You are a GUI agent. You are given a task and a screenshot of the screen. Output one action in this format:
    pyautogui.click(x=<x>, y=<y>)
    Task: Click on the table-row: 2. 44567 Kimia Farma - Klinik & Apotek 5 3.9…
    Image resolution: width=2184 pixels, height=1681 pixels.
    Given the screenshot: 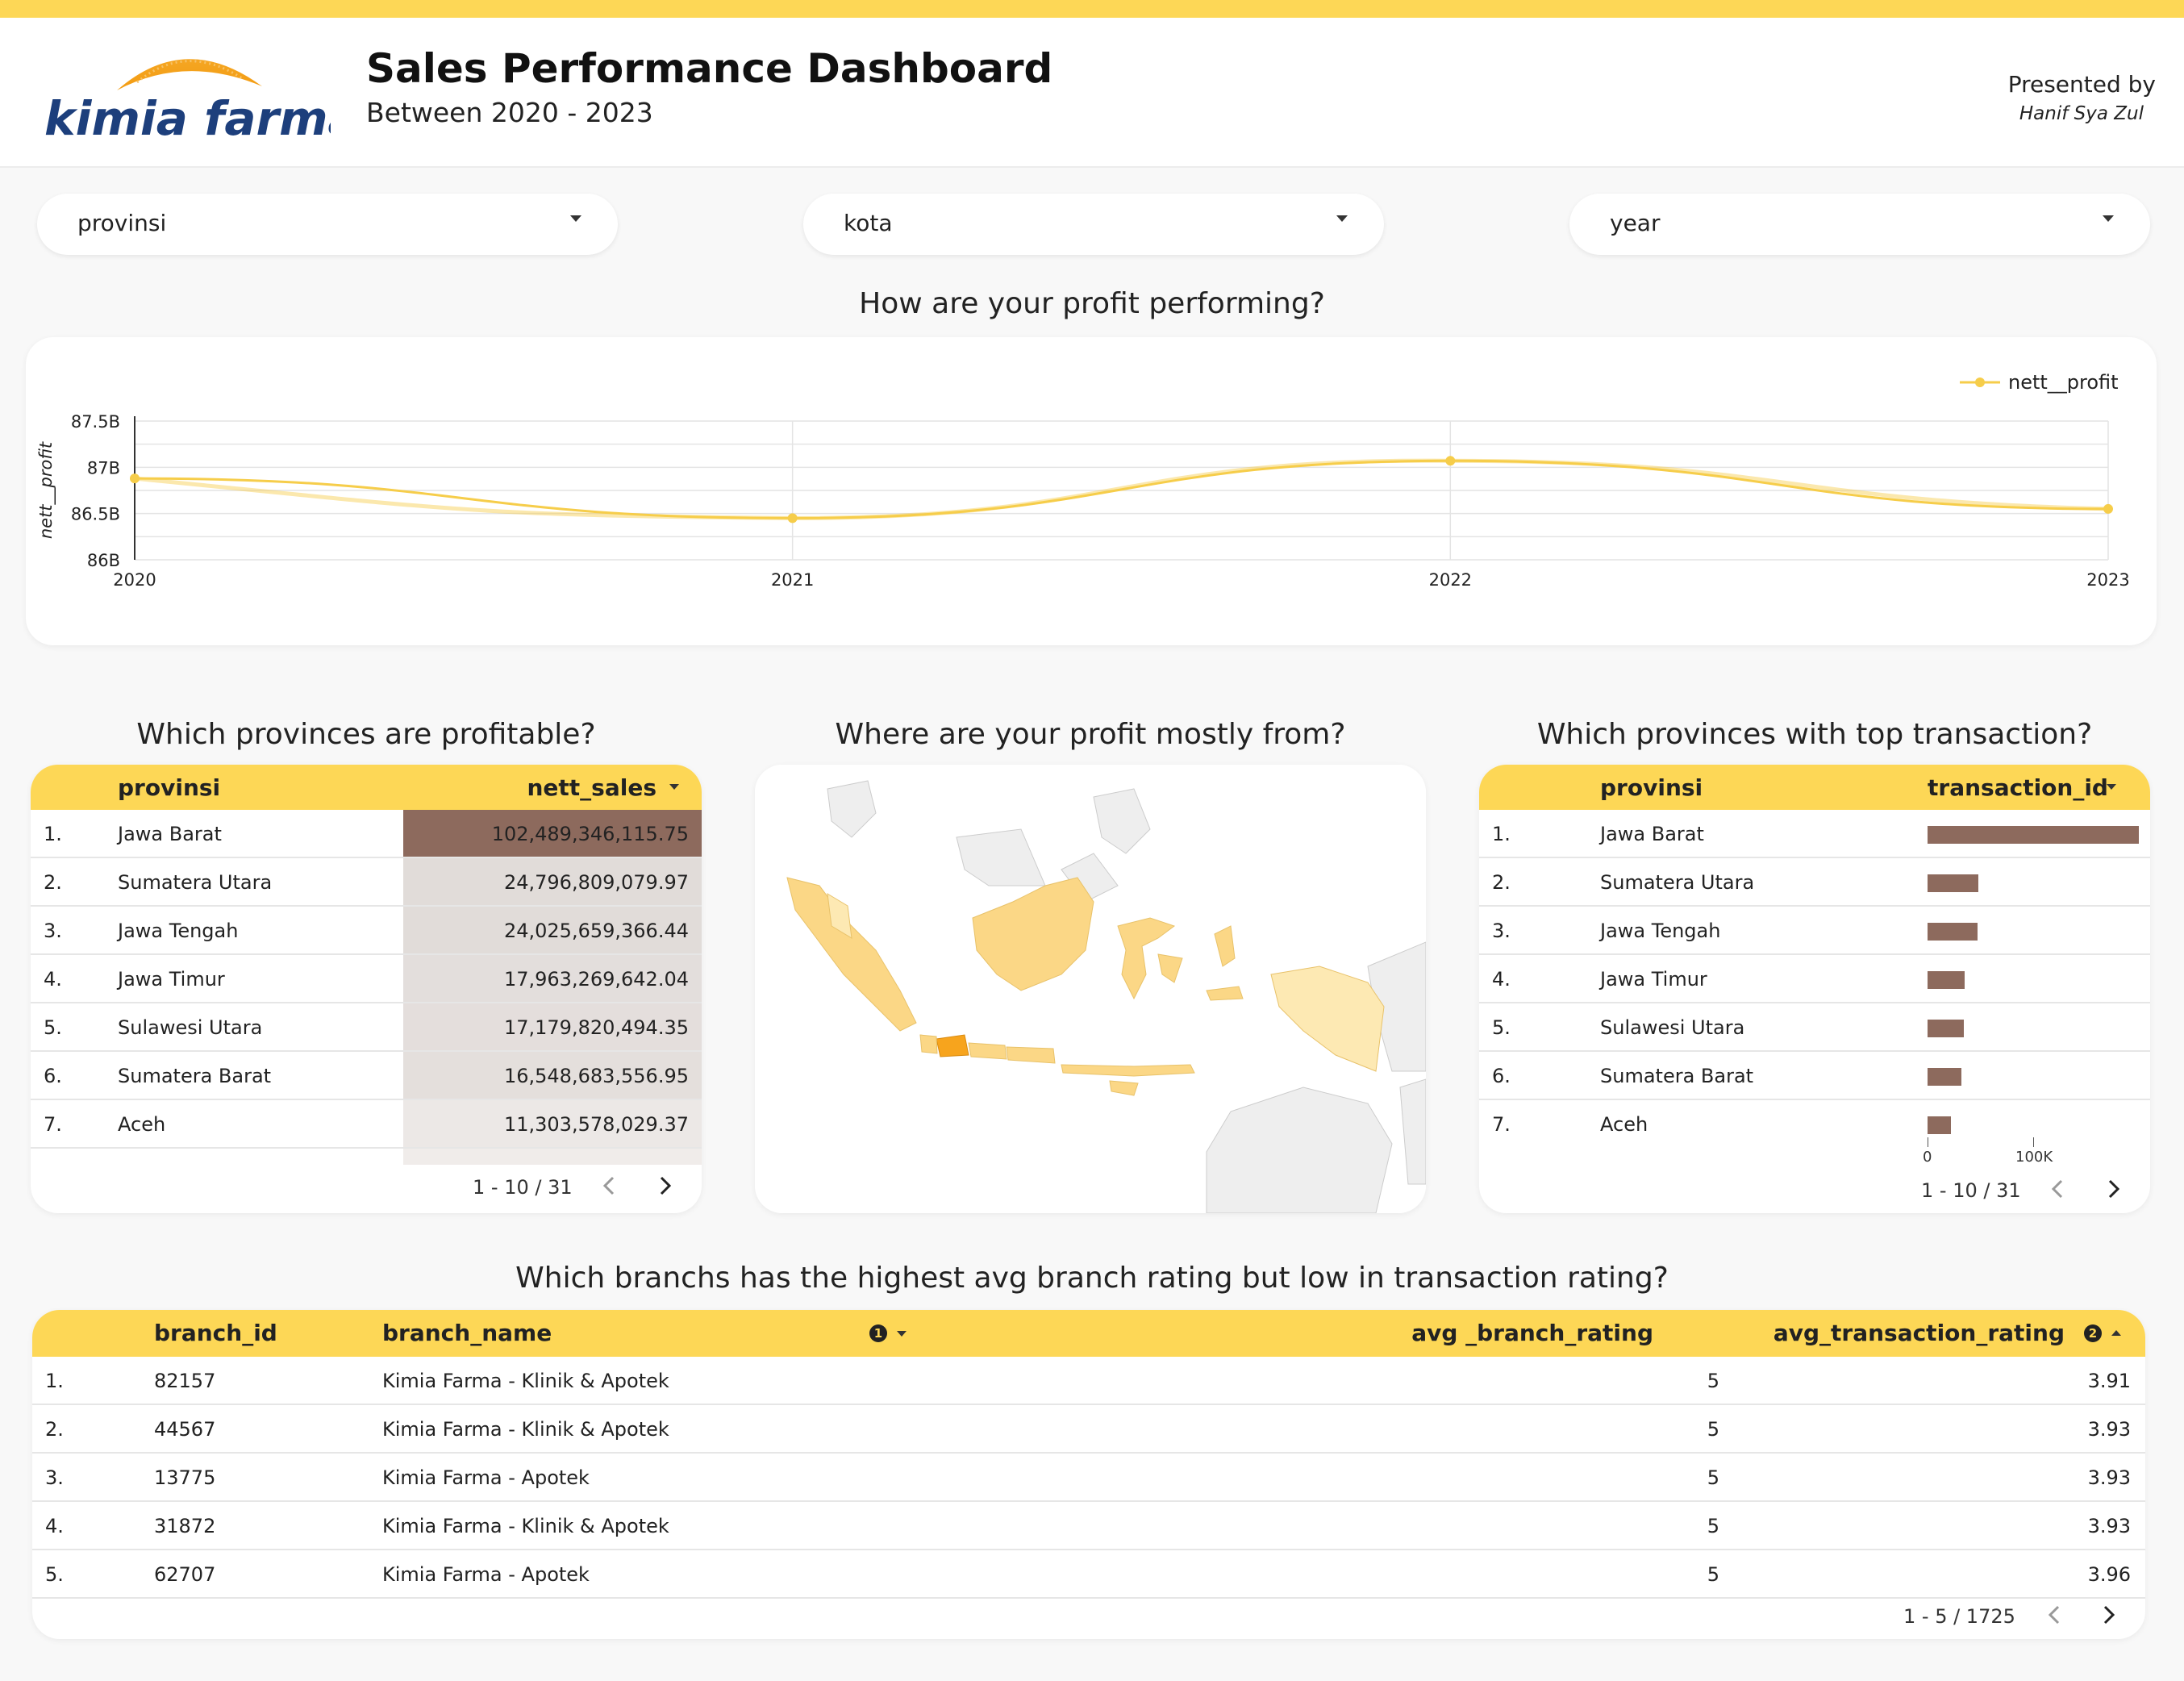 What is the action you would take?
    pyautogui.click(x=1088, y=1430)
    